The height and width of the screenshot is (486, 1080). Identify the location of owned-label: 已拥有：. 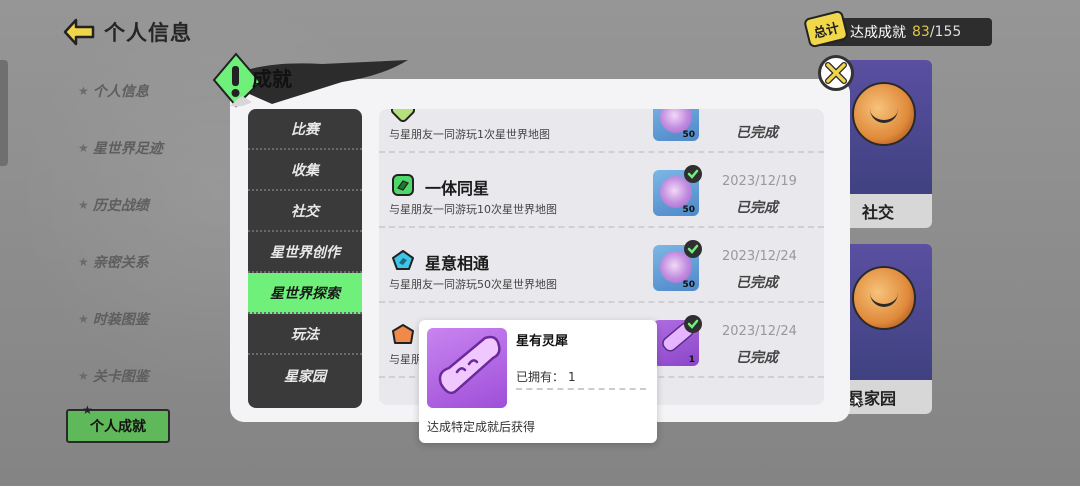
(540, 377).